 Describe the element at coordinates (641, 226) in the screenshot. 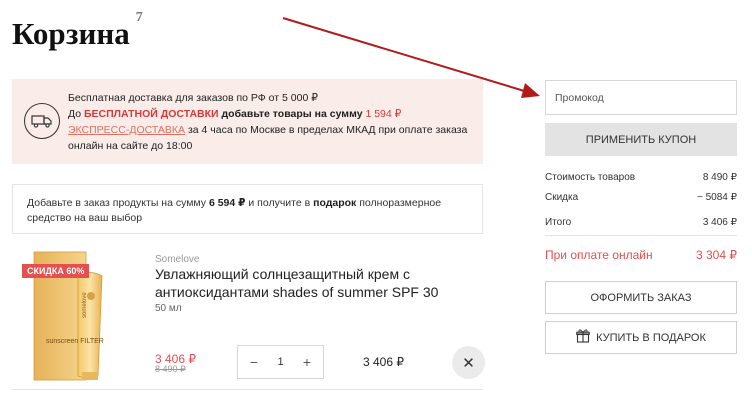

I see `summary-total-row: Итого 3 406 ₽` at that location.